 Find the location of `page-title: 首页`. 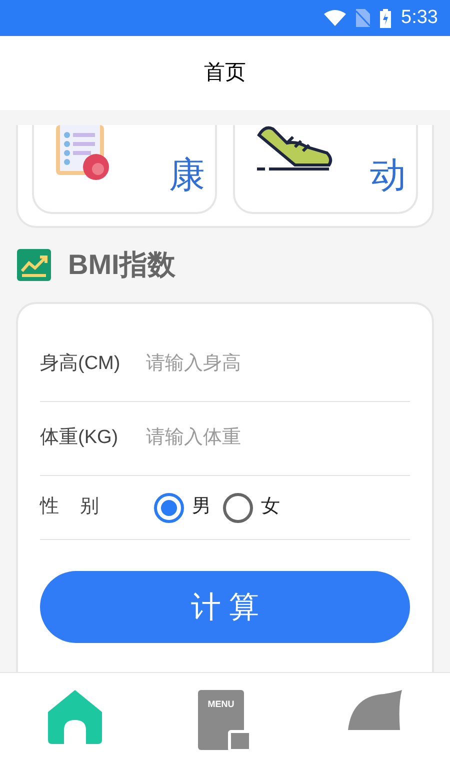

page-title: 首页 is located at coordinates (225, 73).